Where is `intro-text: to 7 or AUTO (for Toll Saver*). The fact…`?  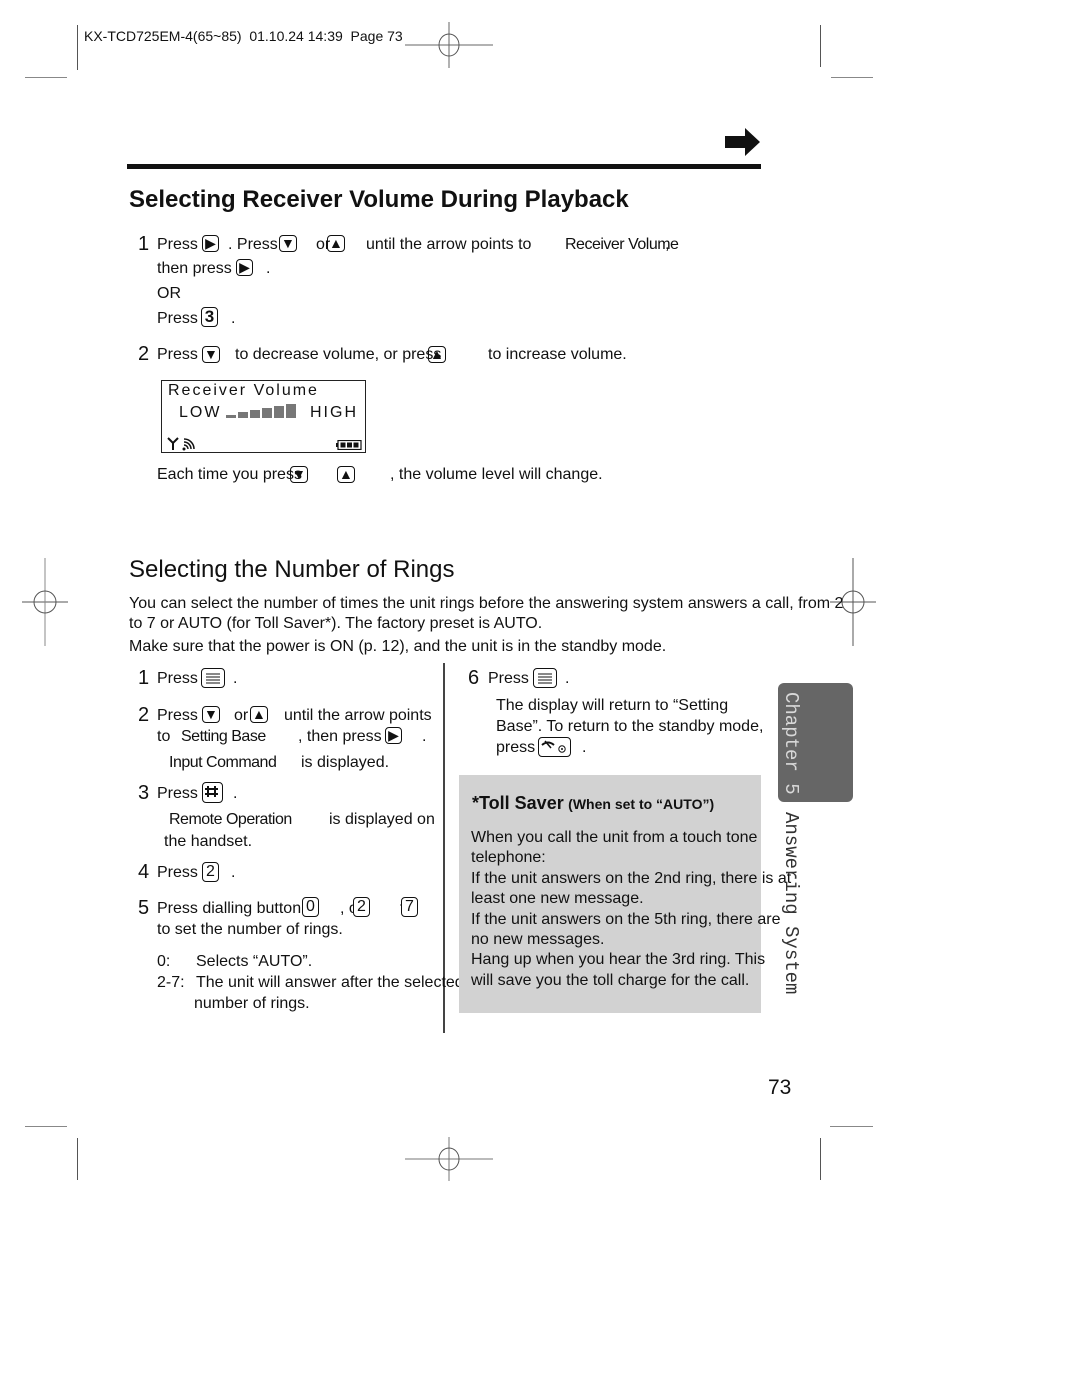 intro-text: to 7 or AUTO (for Toll Saver*). The fact… is located at coordinates (336, 623).